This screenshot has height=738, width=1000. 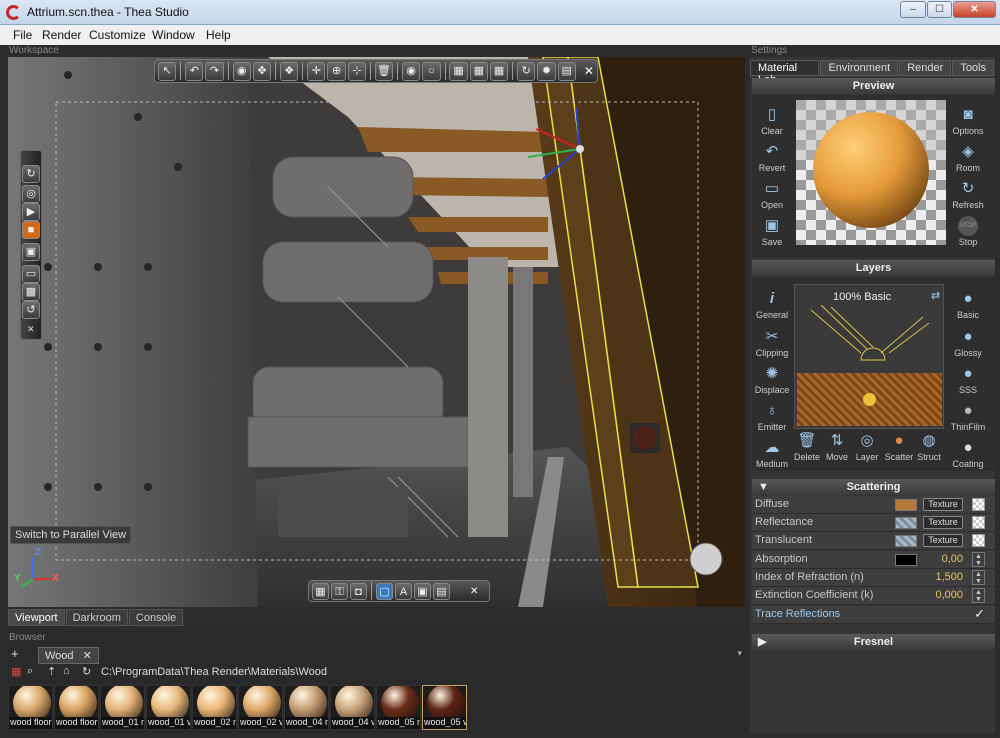 I want to click on menu-window: Window, so click(x=173, y=35).